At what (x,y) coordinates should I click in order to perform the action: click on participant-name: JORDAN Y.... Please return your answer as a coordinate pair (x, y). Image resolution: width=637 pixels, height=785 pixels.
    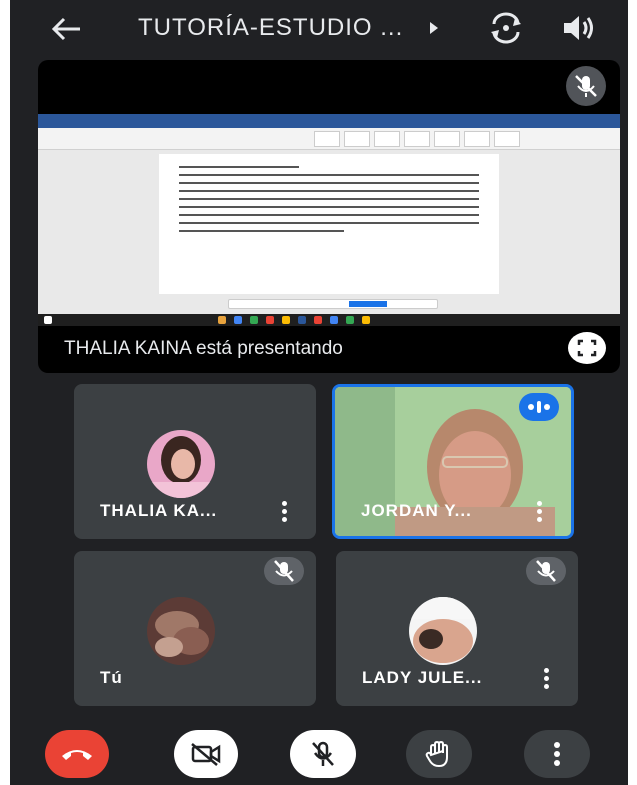
    Looking at the image, I should click on (416, 510).